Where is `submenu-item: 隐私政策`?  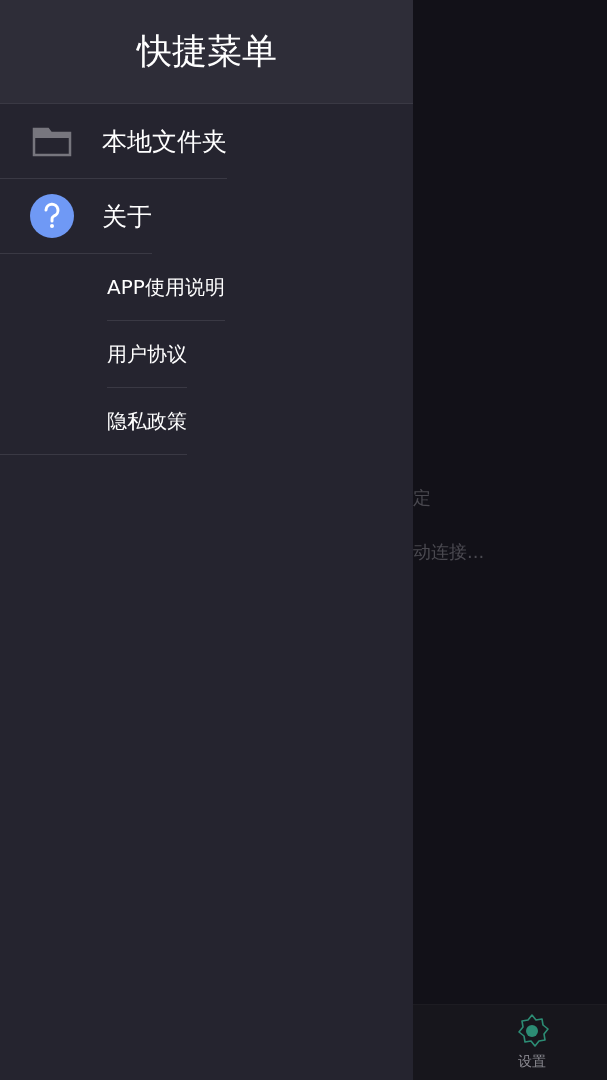
submenu-item: 隐私政策 is located at coordinates (93, 421).